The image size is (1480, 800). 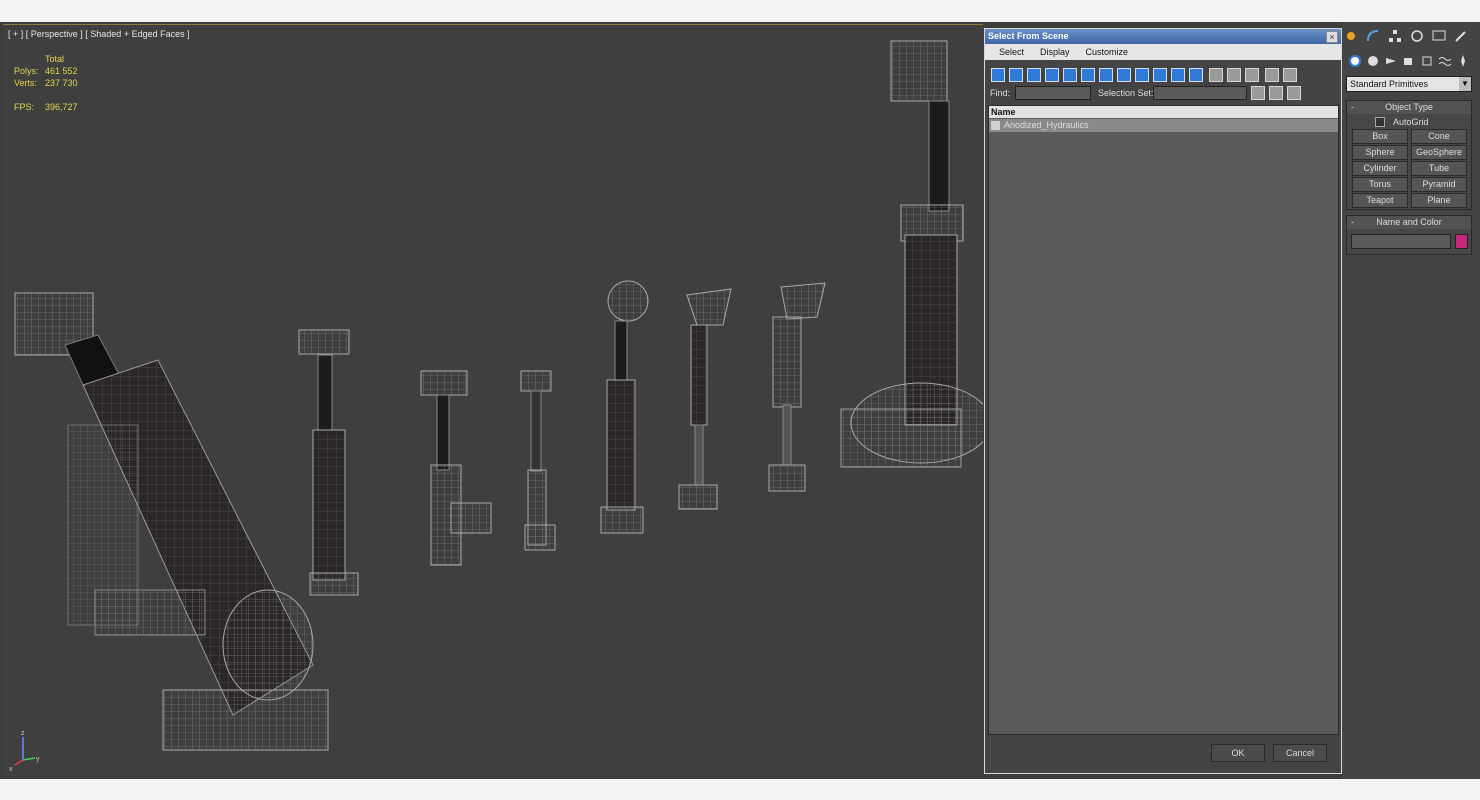 I want to click on primitives-dropdown-value: Standard Primitives, so click(x=1389, y=84).